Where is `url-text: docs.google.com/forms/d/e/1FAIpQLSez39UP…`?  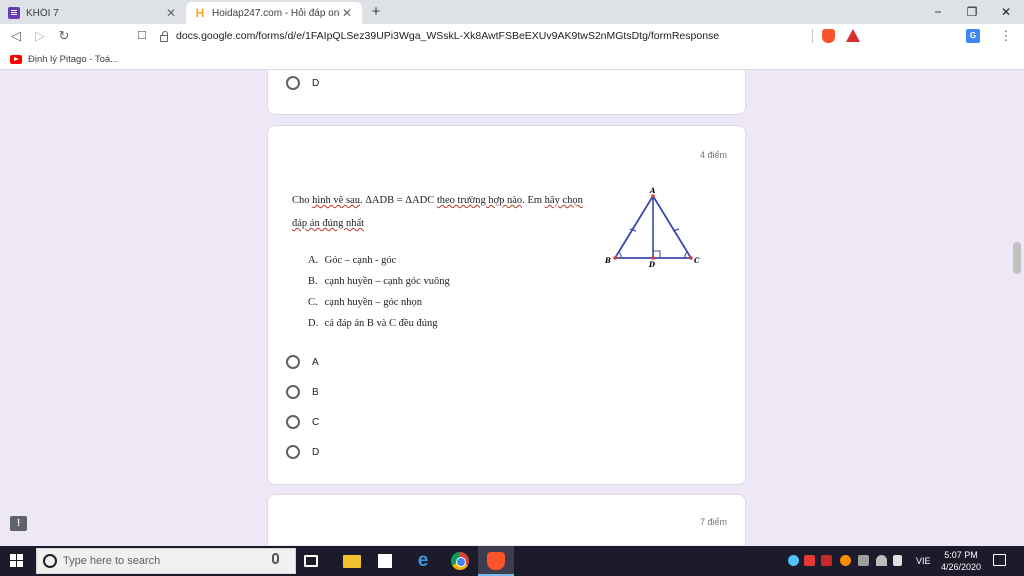 url-text: docs.google.com/forms/d/e/1FAIpQLSez39UP… is located at coordinates (448, 36).